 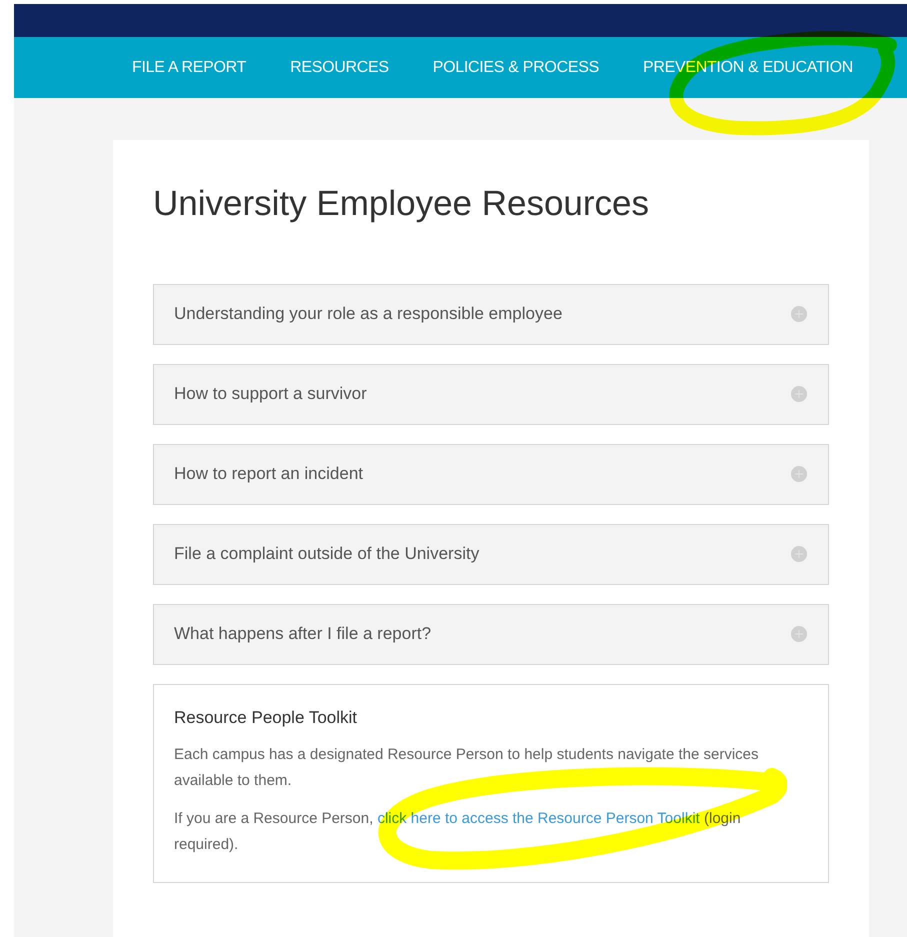 What do you see at coordinates (491, 394) in the screenshot?
I see `accordion-item: How to support a survivor` at bounding box center [491, 394].